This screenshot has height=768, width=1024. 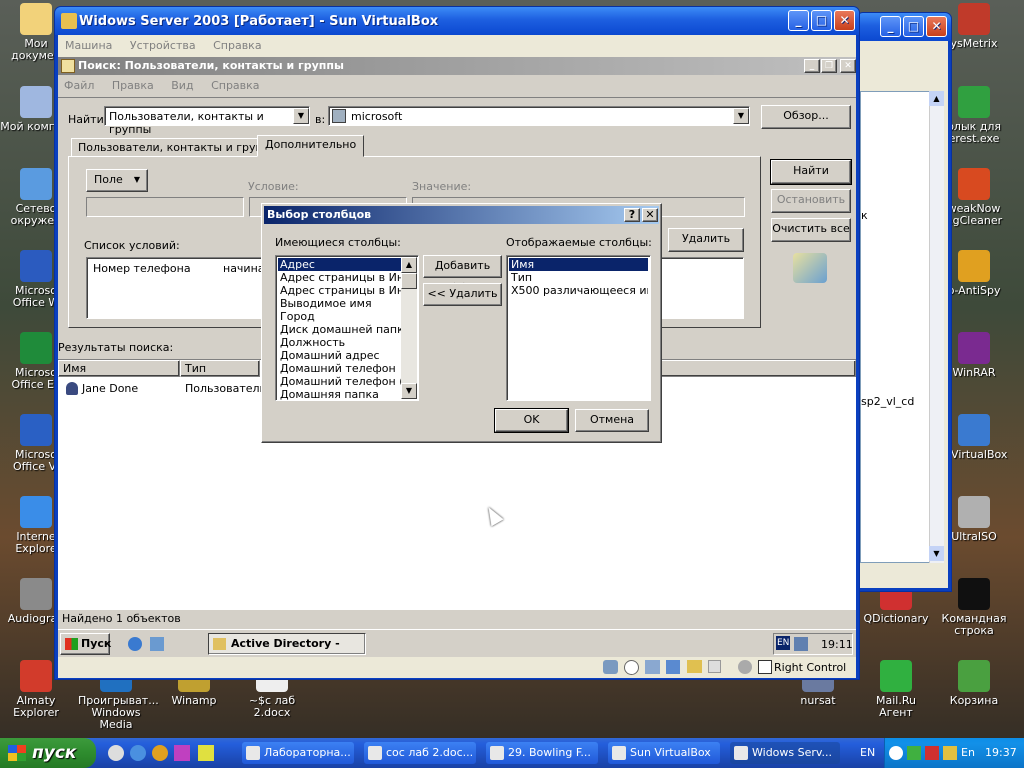 I want to click on scroll-thumb, so click(x=409, y=281).